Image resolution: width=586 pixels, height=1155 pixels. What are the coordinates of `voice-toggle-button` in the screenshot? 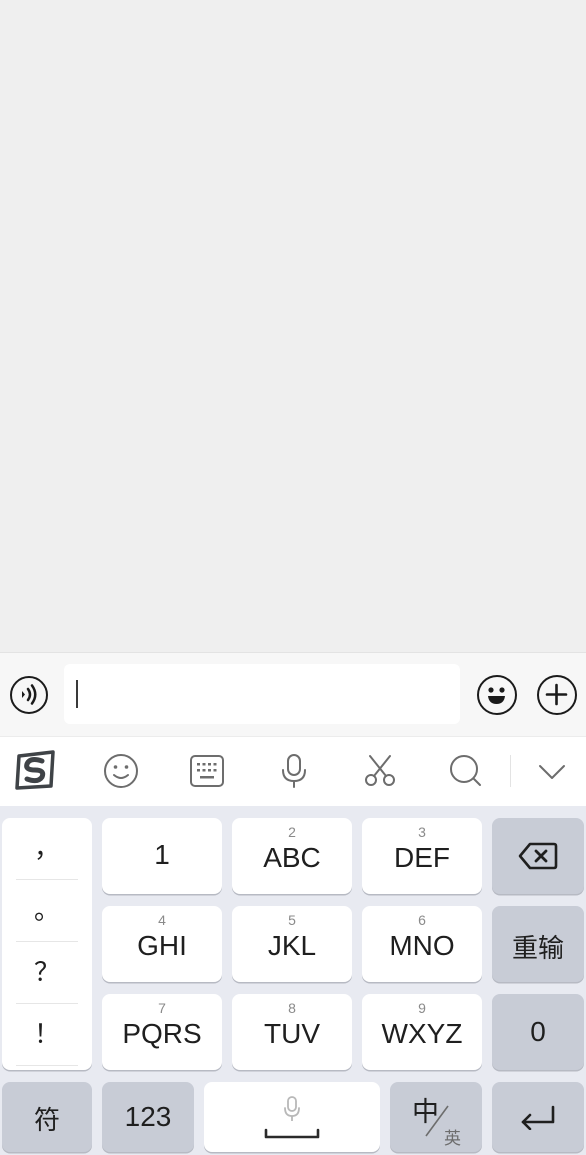 It's located at (29, 695).